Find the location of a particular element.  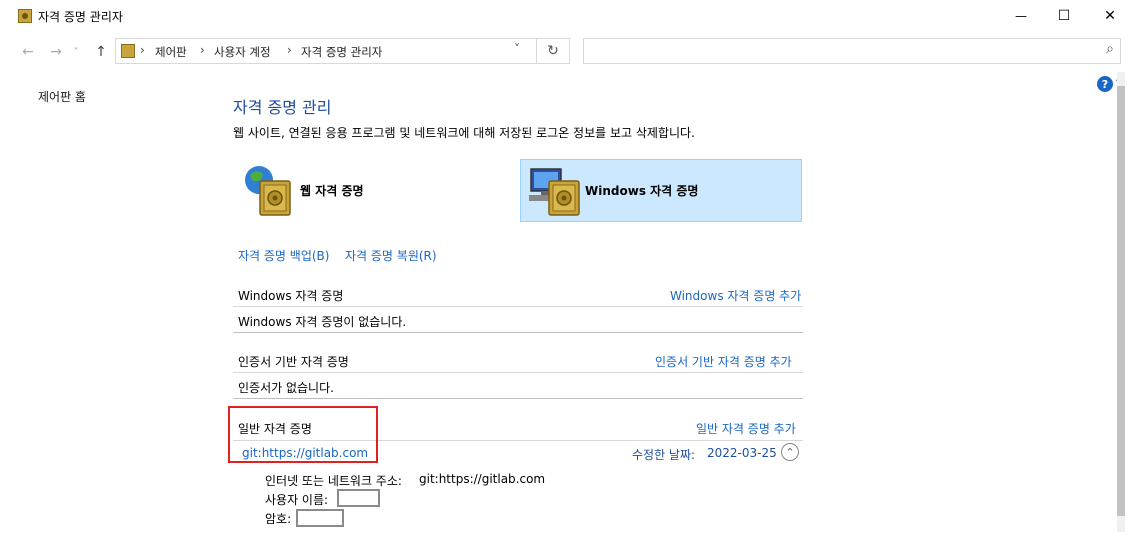

maximize-button: ☐ is located at coordinates (1064, 16).